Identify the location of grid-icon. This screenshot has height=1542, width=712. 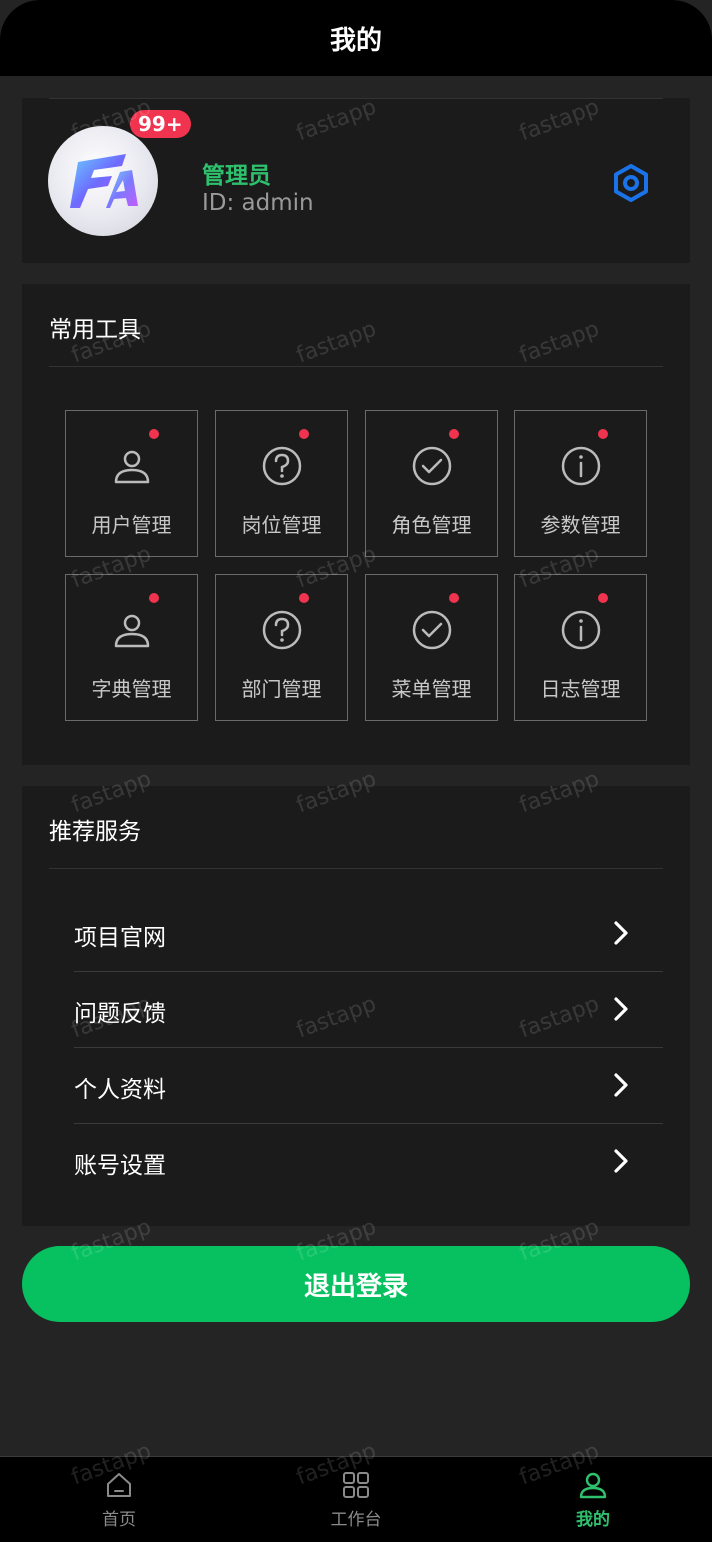
(356, 1485).